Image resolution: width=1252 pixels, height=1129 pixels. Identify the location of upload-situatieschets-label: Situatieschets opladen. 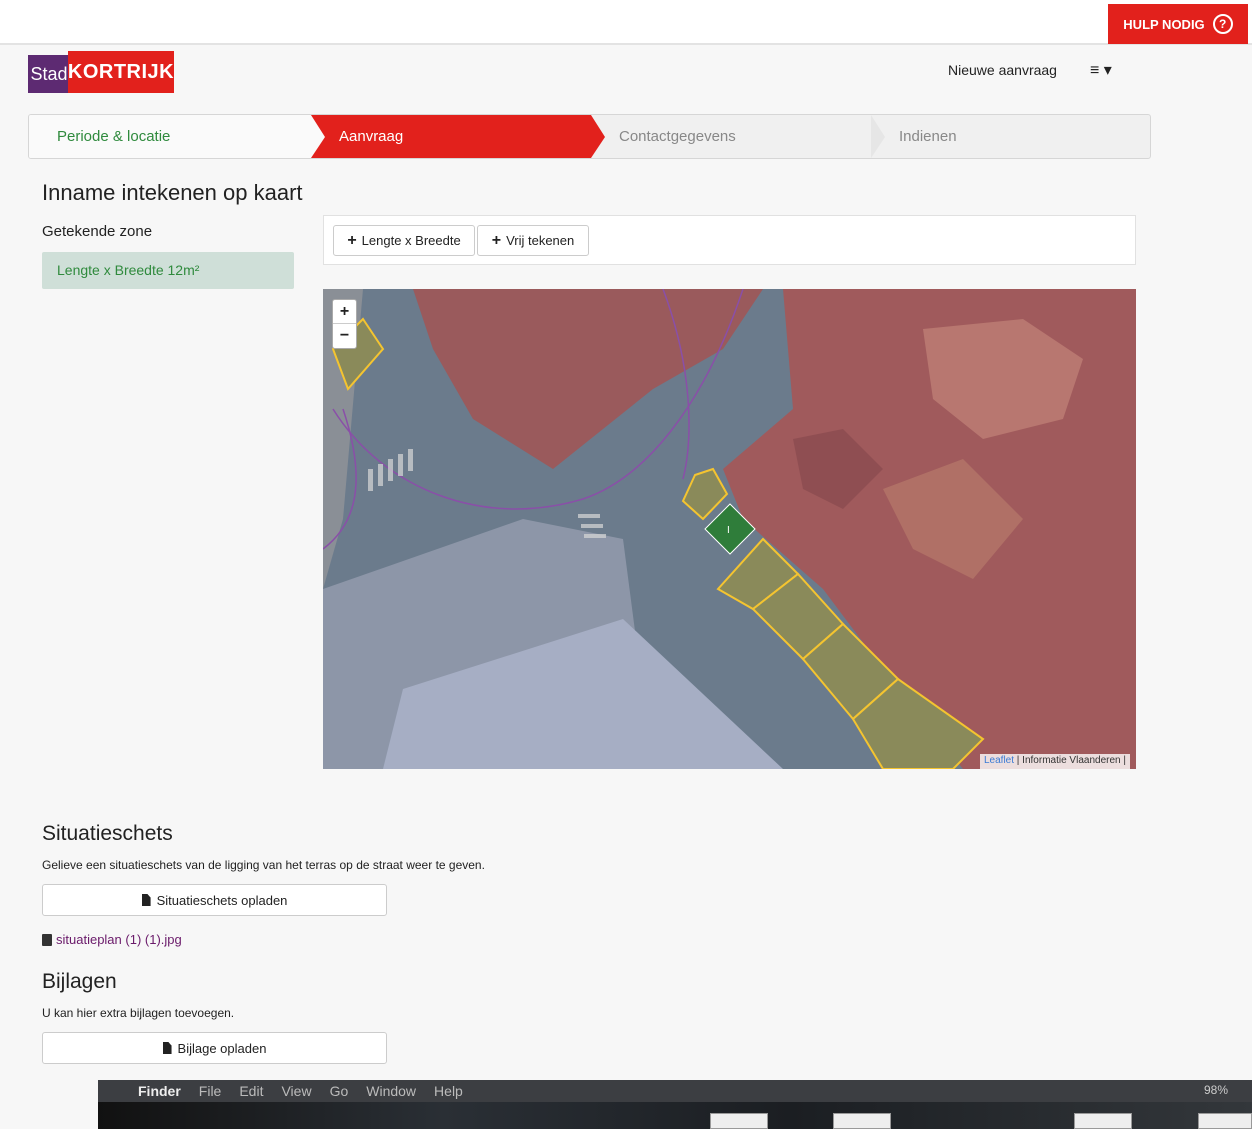
(222, 900).